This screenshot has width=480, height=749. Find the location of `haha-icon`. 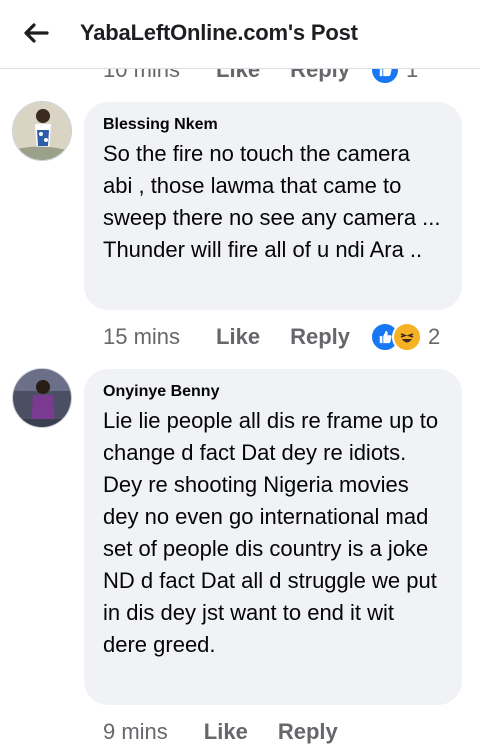

haha-icon is located at coordinates (407, 337).